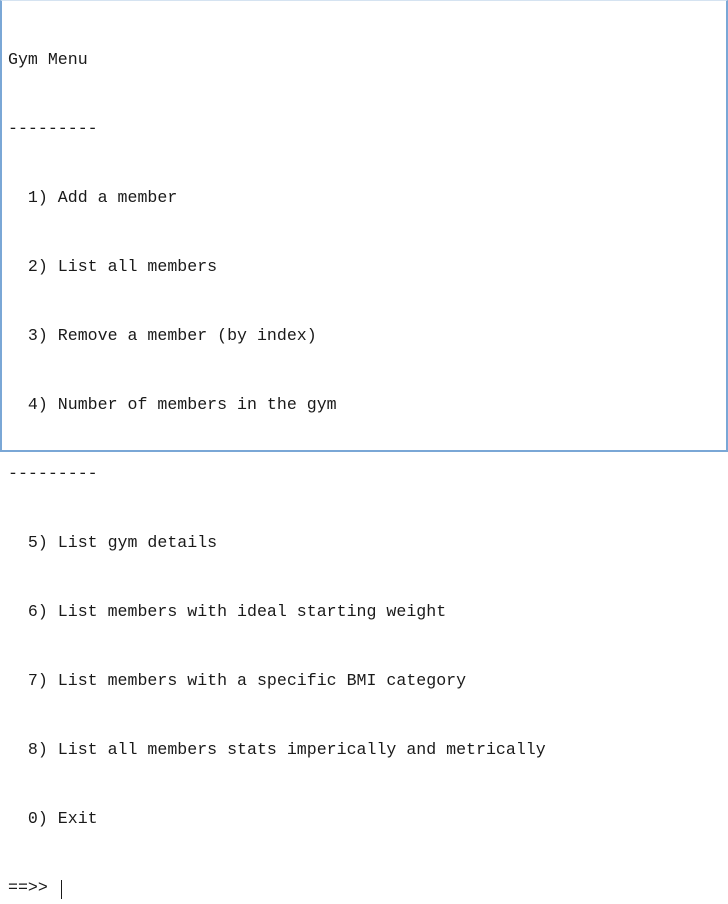 This screenshot has height=904, width=728. Describe the element at coordinates (48, 59) in the screenshot. I see `menu-title: Gym Menu` at that location.